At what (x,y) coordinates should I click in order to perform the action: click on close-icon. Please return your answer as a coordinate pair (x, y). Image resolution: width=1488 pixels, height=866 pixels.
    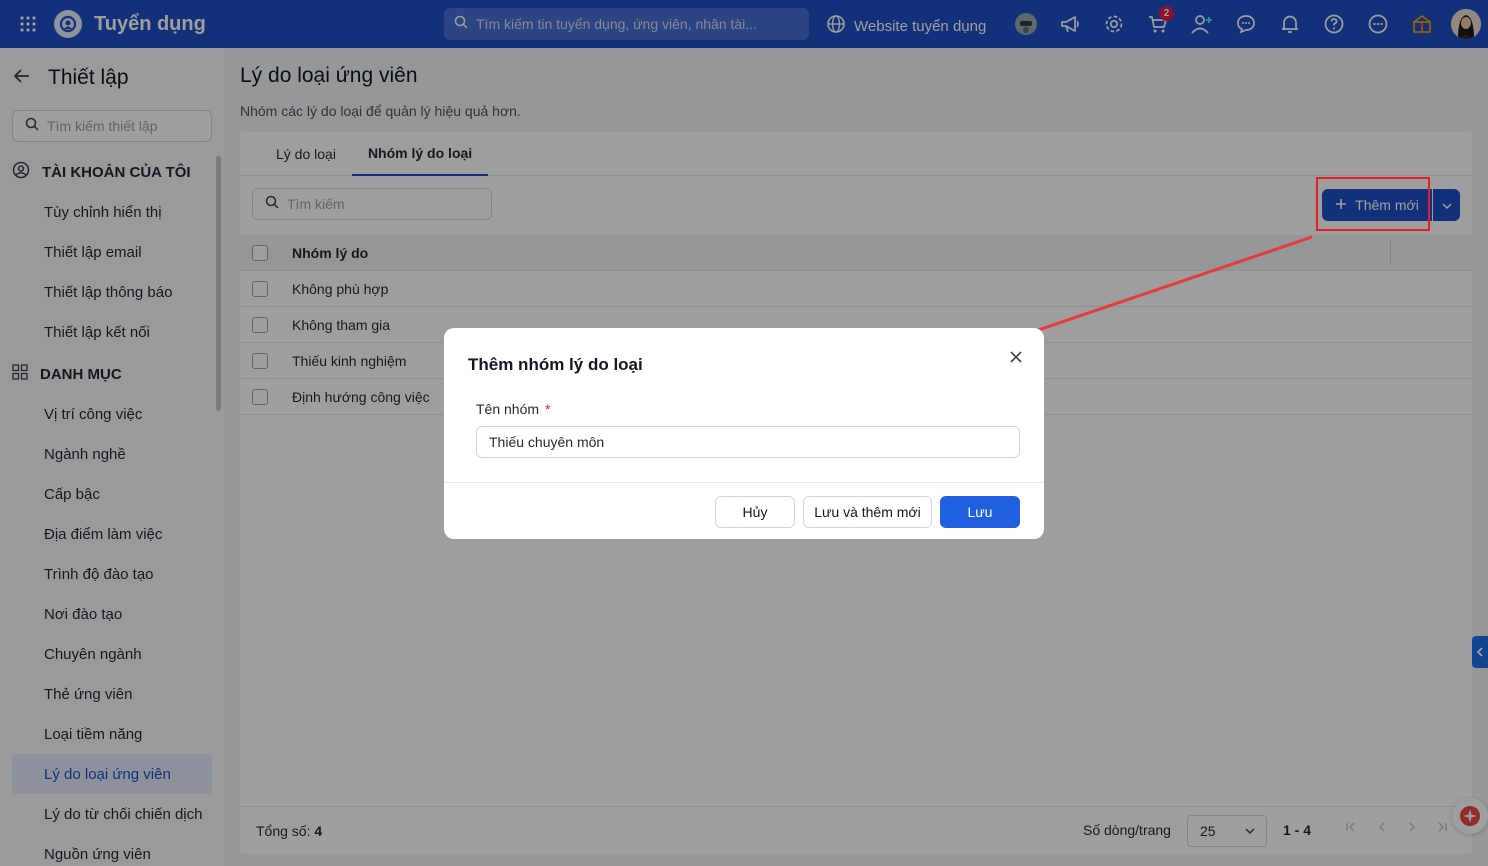
    Looking at the image, I should click on (1016, 357).